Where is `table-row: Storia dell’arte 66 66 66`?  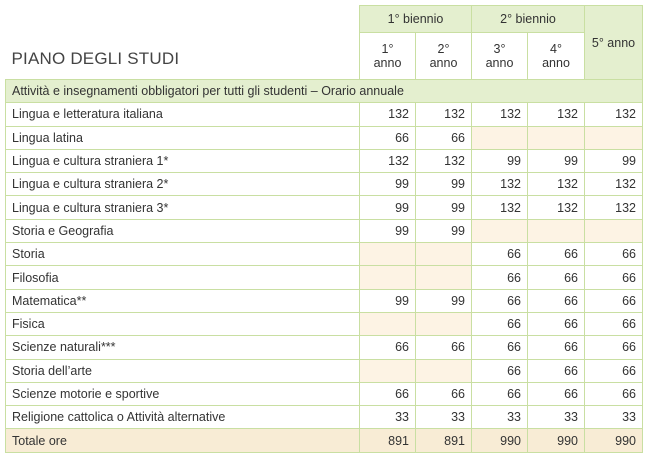
table-row: Storia dell’arte 66 66 66 is located at coordinates (324, 370).